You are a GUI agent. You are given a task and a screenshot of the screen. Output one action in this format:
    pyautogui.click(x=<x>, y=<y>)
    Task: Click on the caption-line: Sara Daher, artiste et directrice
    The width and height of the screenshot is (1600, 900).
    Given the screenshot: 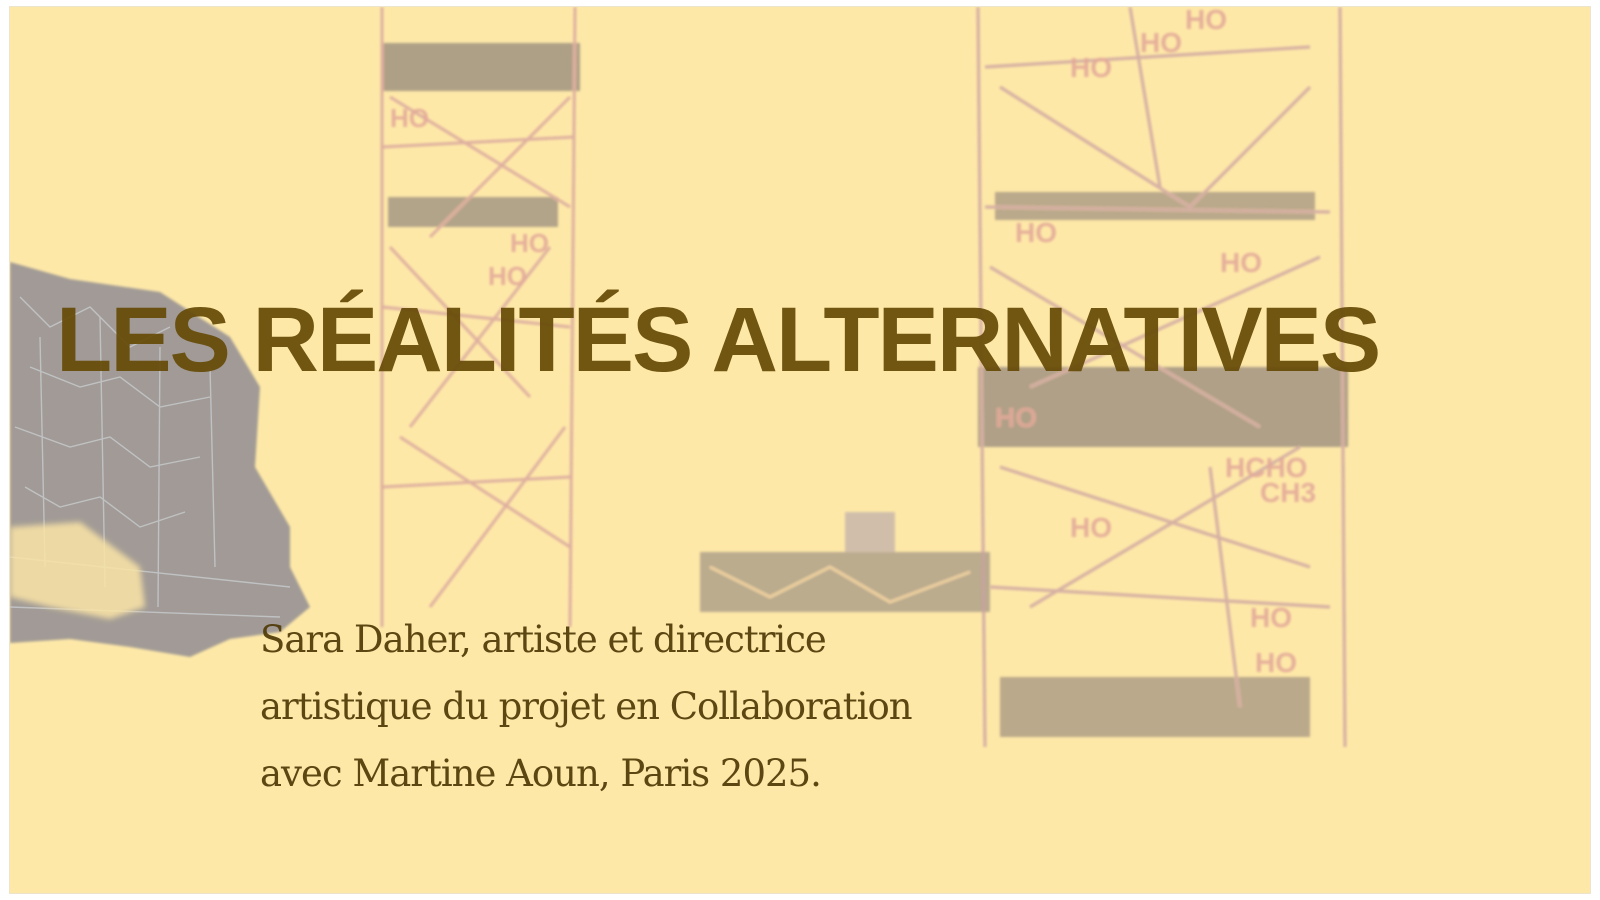 What is the action you would take?
    pyautogui.click(x=543, y=639)
    